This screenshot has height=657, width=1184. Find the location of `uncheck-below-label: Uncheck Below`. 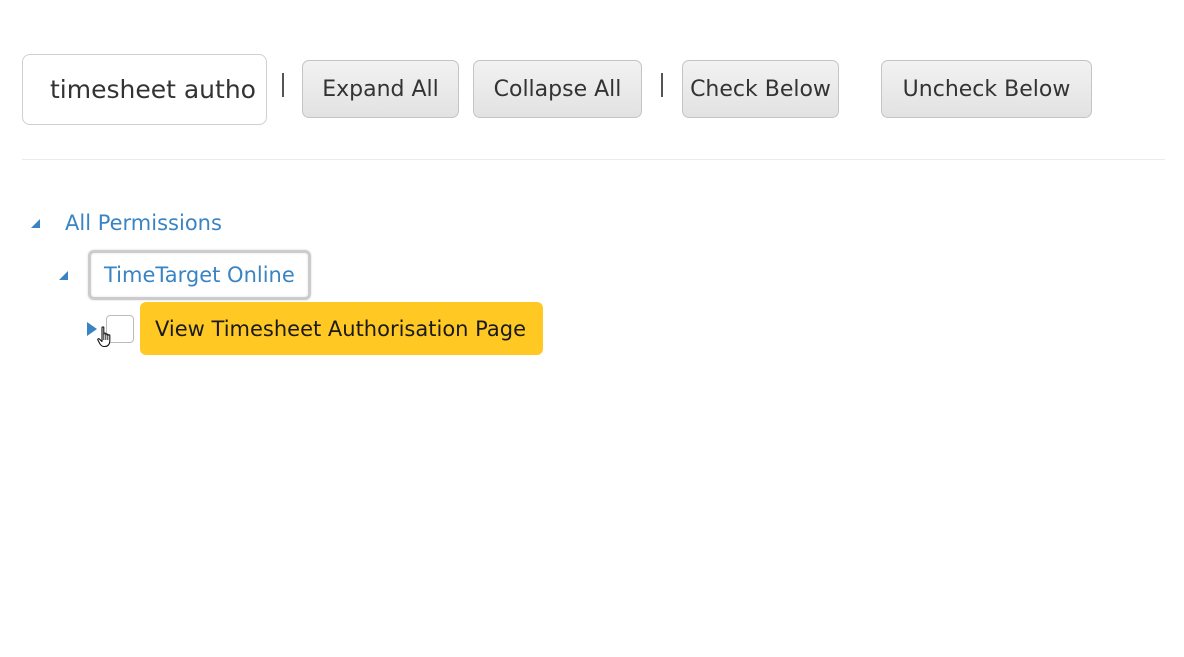

uncheck-below-label: Uncheck Below is located at coordinates (986, 89).